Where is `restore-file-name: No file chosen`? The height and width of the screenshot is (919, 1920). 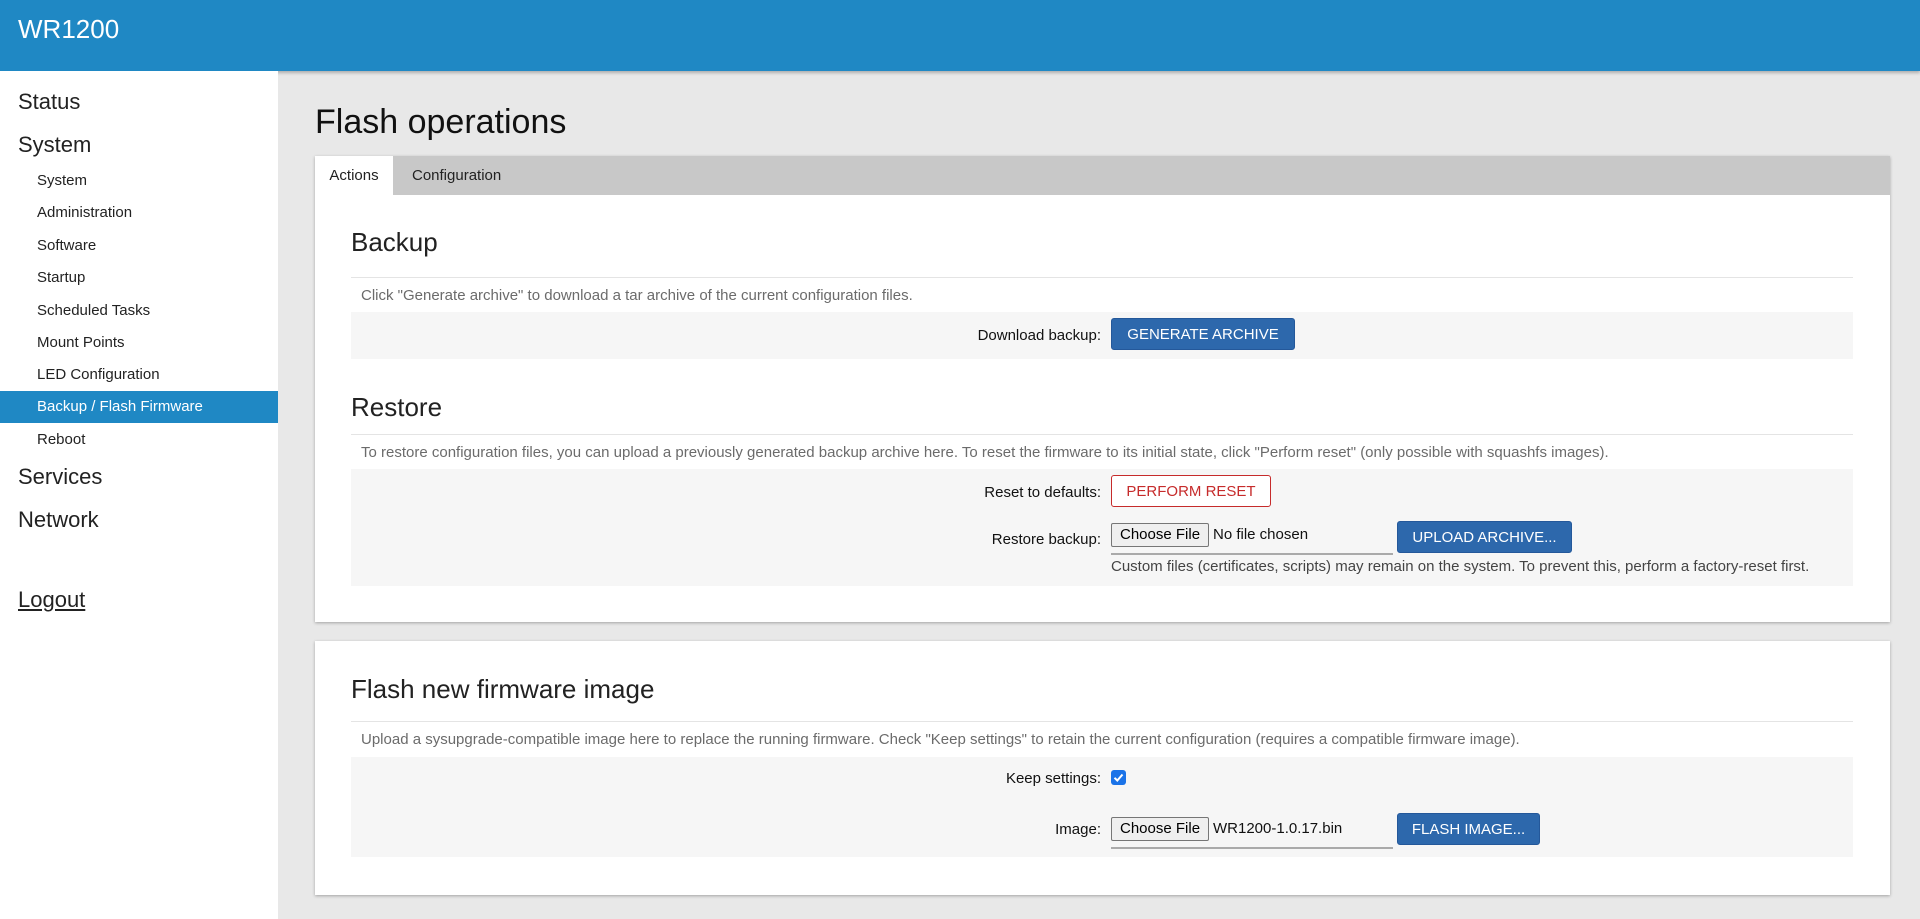 restore-file-name: No file chosen is located at coordinates (1261, 534).